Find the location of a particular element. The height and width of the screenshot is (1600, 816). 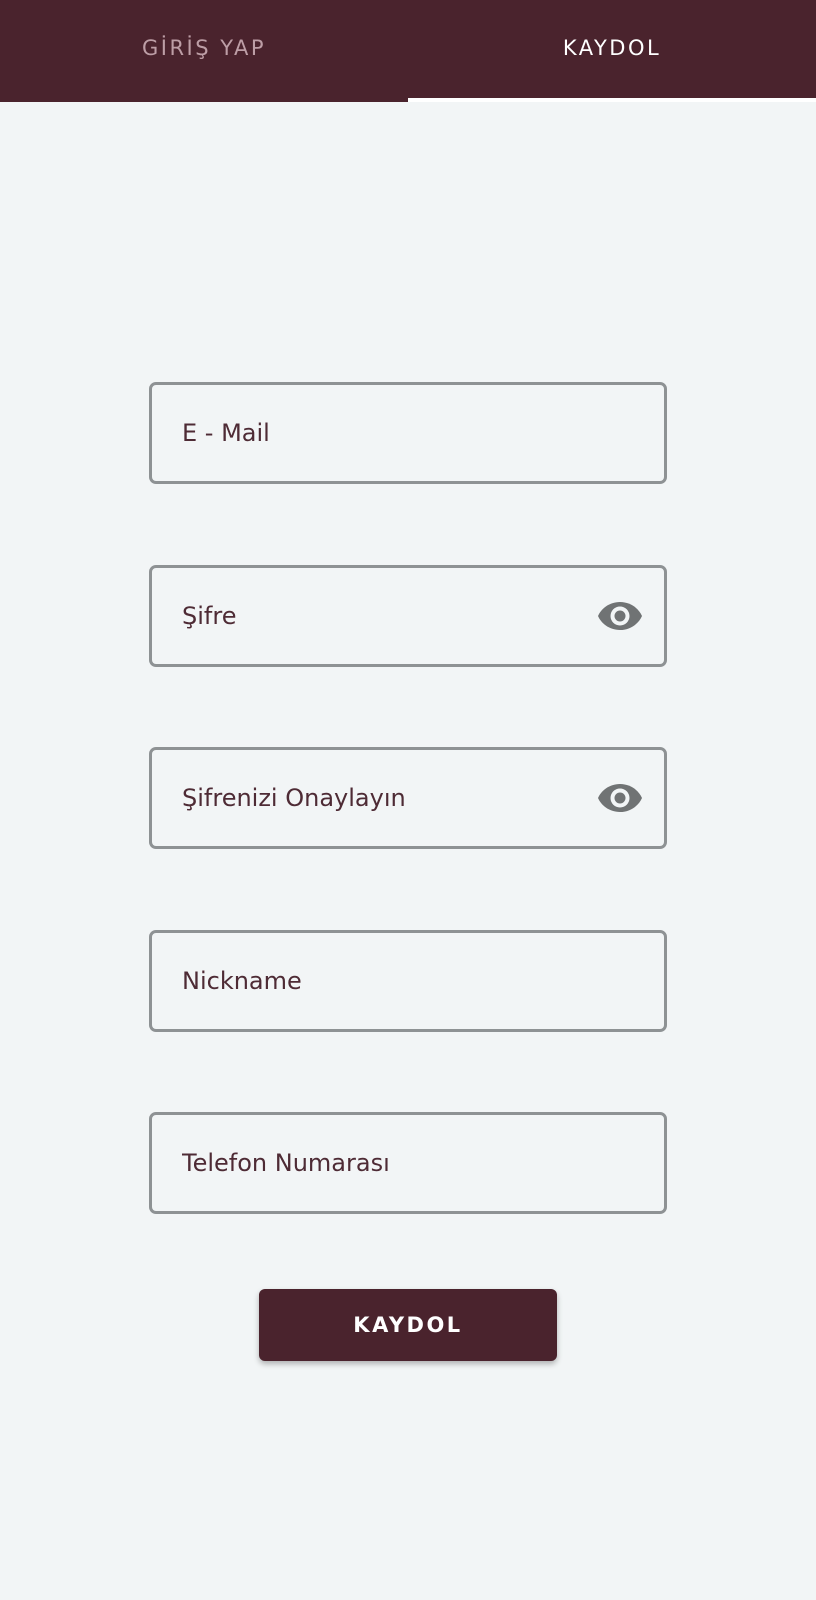

tab-login-label: GİRİŞ YAP is located at coordinates (204, 48).